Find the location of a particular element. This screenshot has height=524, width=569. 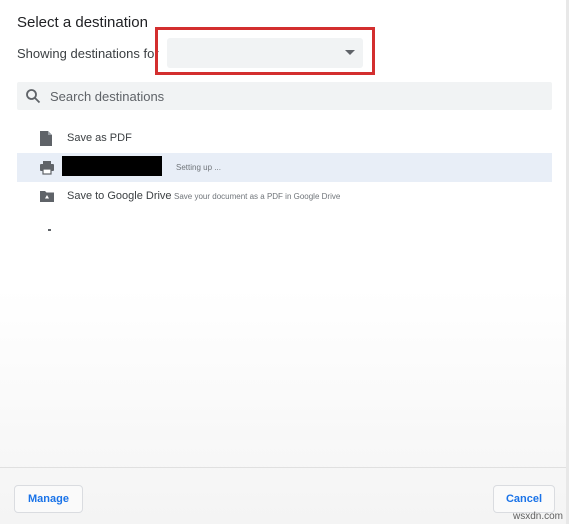

search-bar is located at coordinates (284, 96).